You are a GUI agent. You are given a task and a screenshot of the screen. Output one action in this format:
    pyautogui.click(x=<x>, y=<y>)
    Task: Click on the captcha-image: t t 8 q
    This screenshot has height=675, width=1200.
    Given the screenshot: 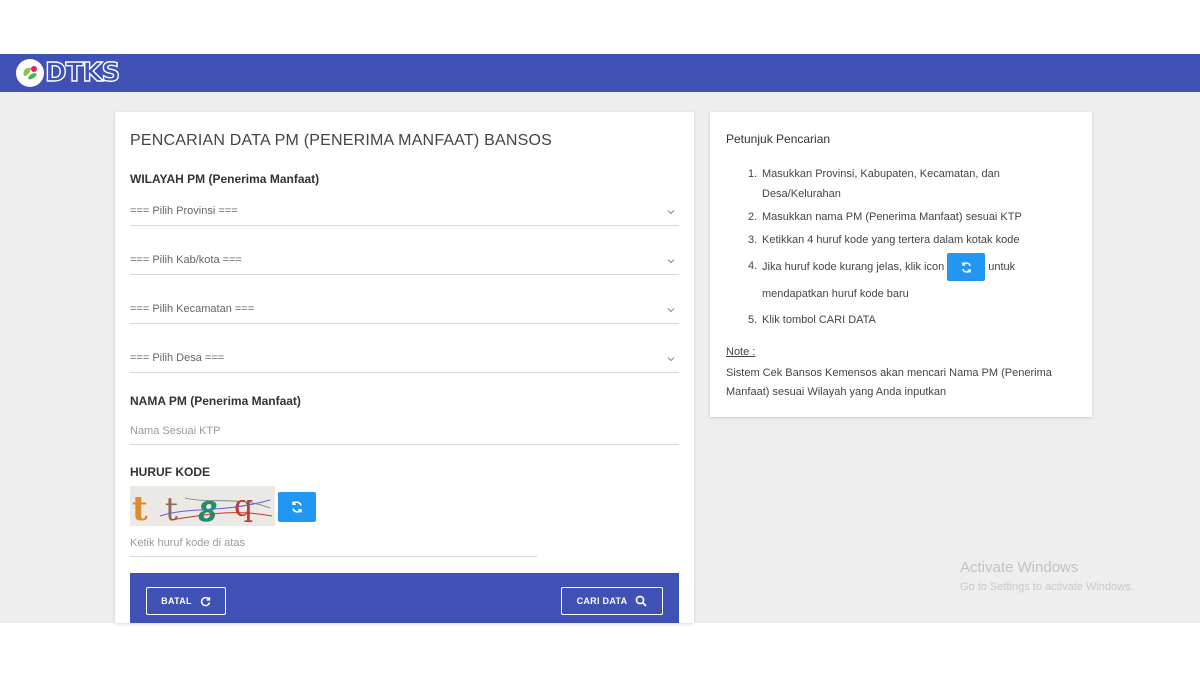 What is the action you would take?
    pyautogui.click(x=202, y=506)
    